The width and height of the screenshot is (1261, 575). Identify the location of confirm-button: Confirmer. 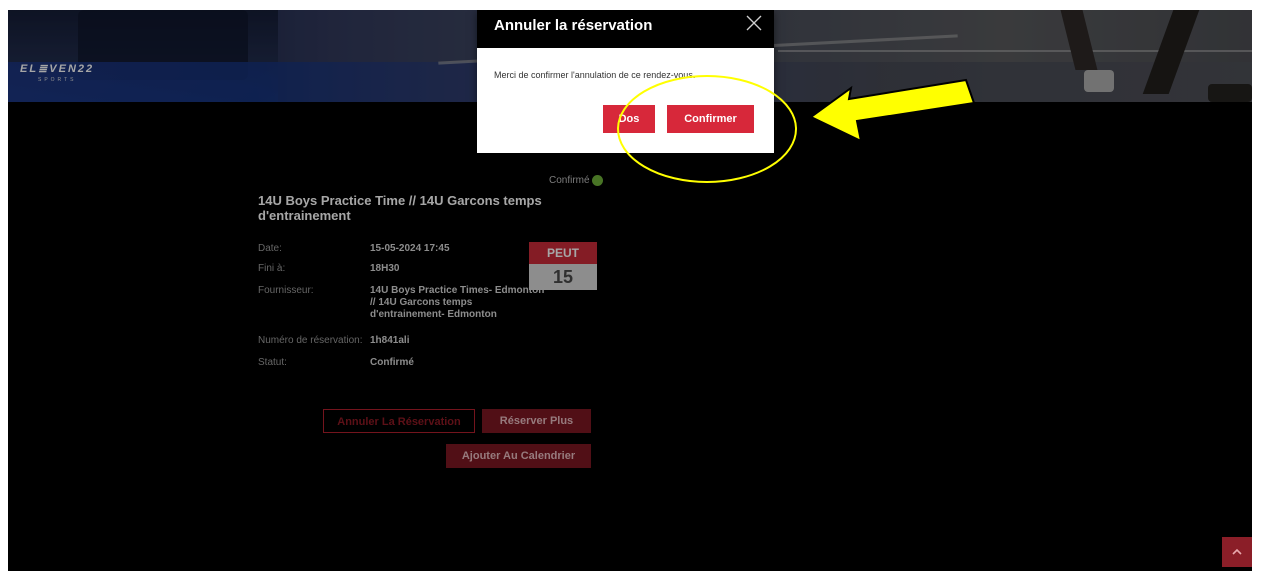
(710, 119).